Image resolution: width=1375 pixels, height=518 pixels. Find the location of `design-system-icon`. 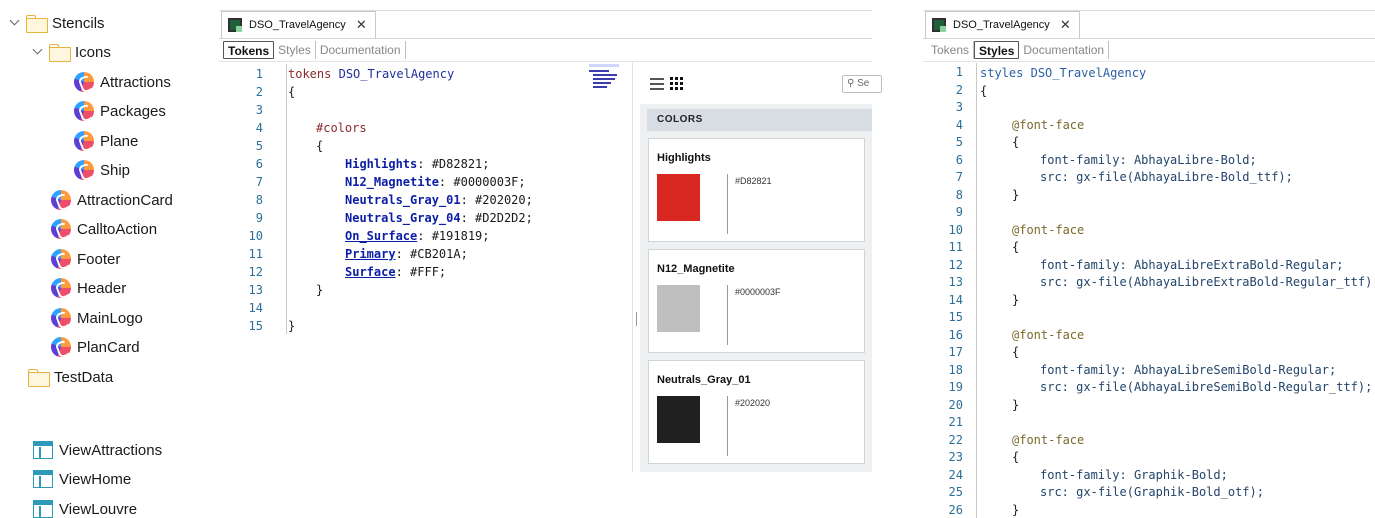

design-system-icon is located at coordinates (235, 25).